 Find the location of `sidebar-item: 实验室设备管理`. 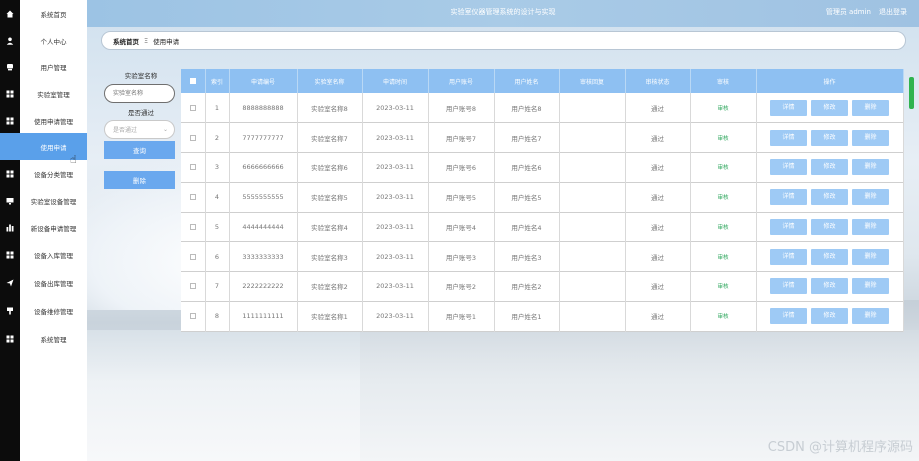

sidebar-item: 实验室设备管理 is located at coordinates (43, 200).